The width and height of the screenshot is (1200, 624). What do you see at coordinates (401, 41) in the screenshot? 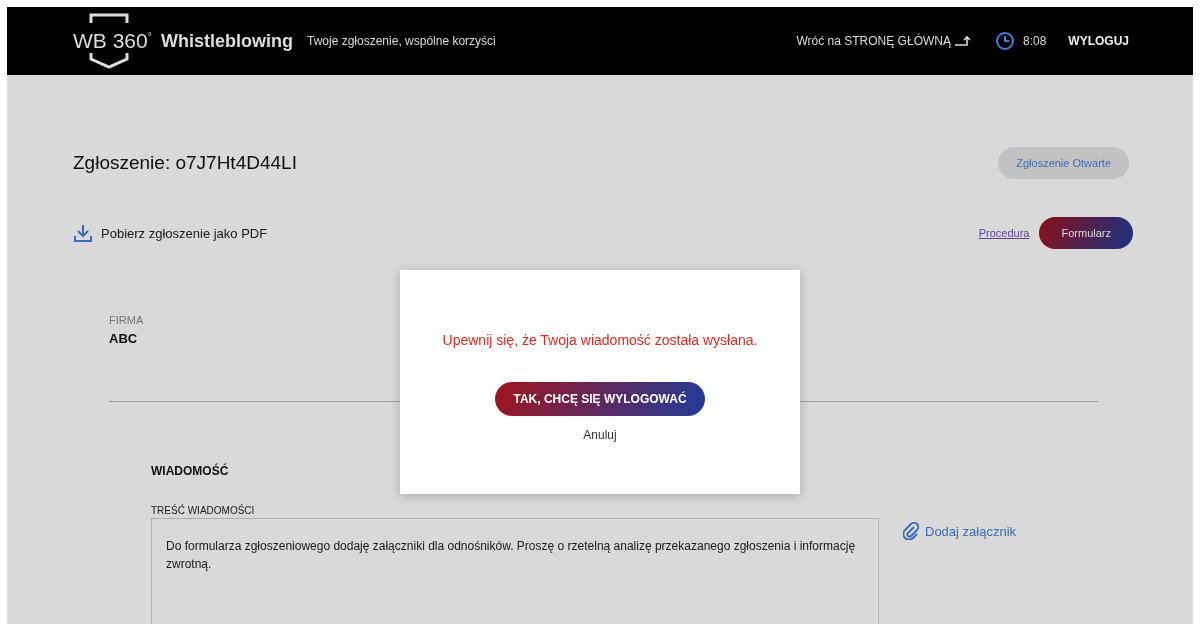
I see `tagline: Twoje zgłoszenie, wspólne korzyści` at bounding box center [401, 41].